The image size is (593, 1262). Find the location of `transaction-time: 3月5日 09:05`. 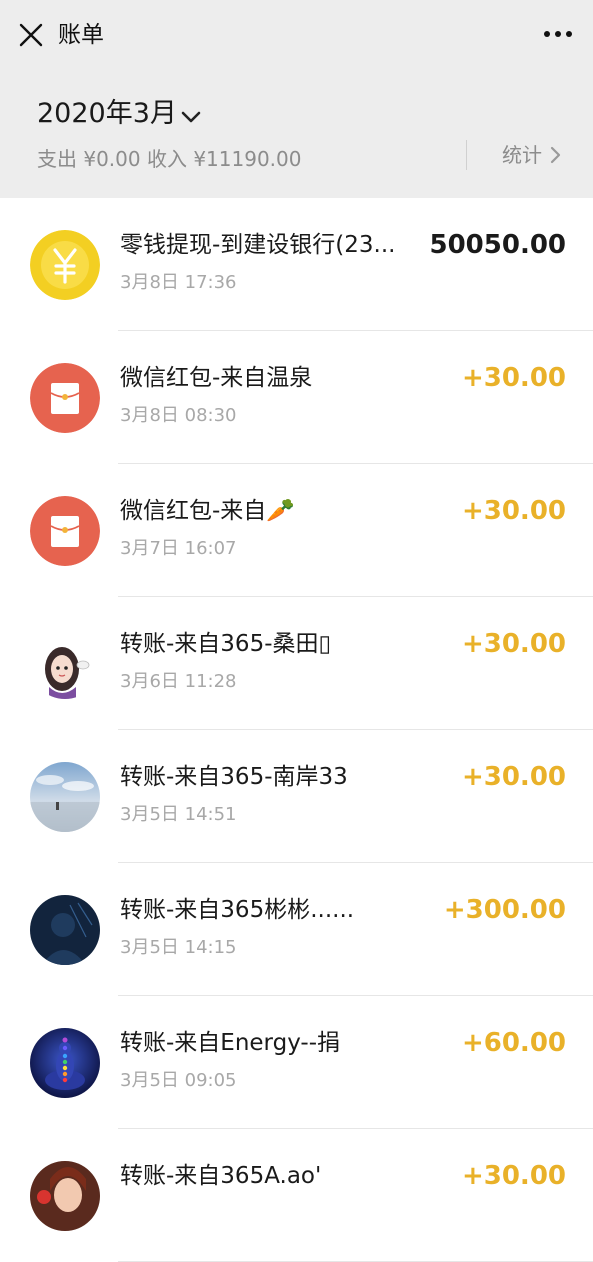

transaction-time: 3月5日 09:05 is located at coordinates (178, 1080).